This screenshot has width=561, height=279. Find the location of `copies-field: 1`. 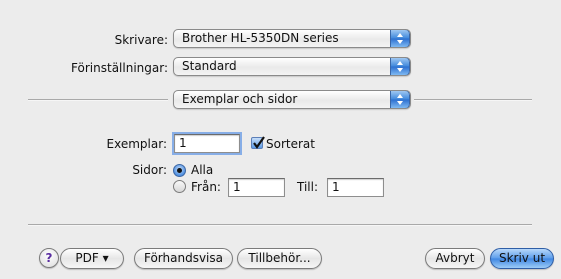

copies-field: 1 is located at coordinates (207, 143).